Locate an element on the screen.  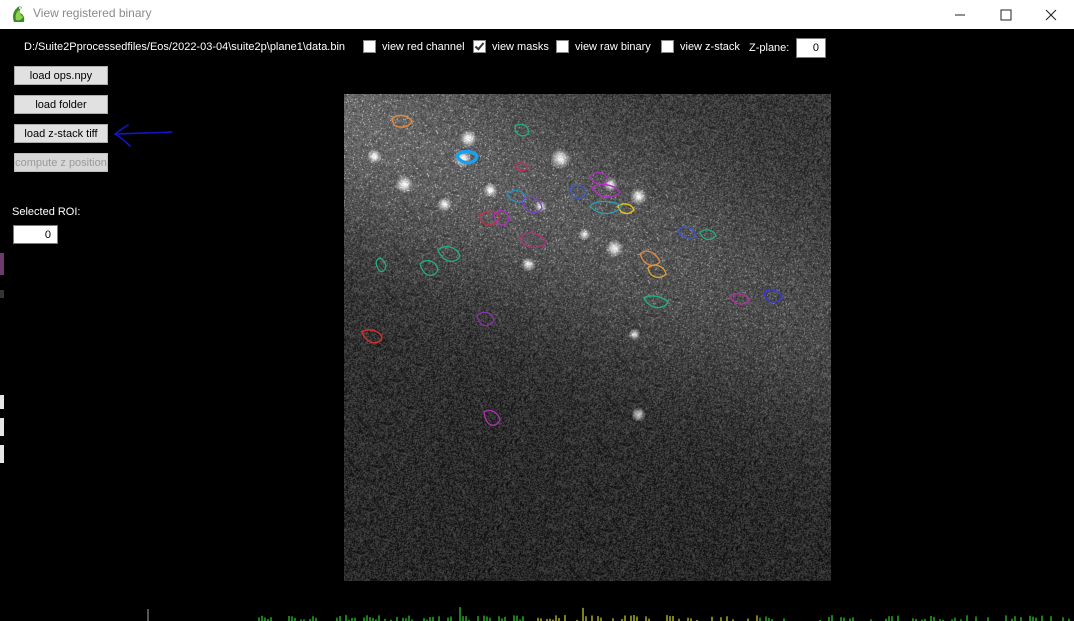
maximize-button is located at coordinates (1006, 14).